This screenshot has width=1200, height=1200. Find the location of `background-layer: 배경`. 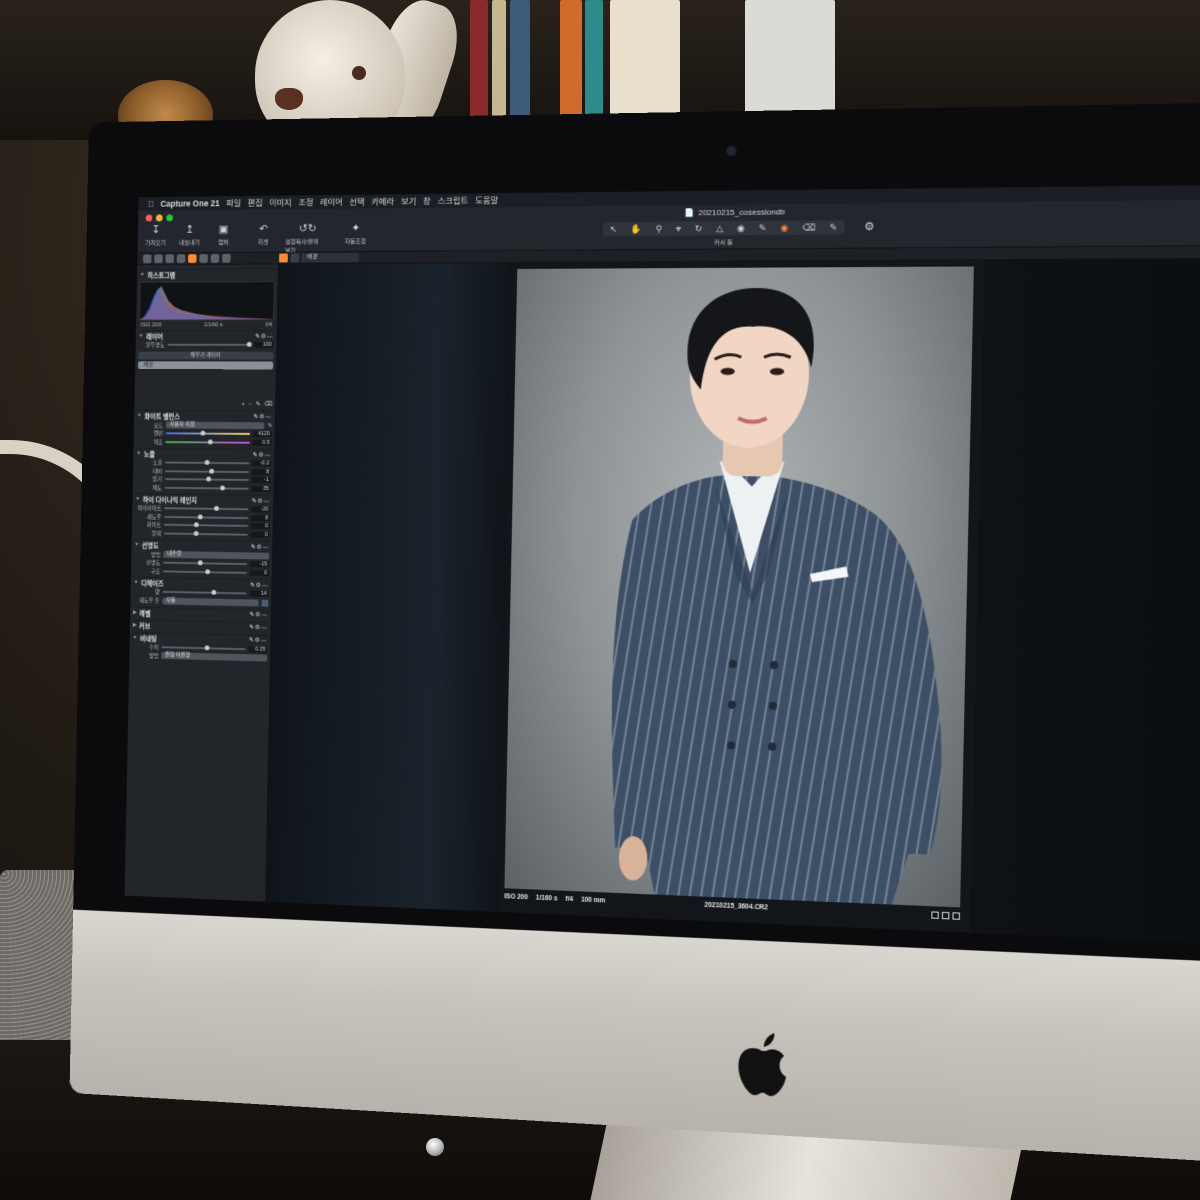

background-layer: 배경 is located at coordinates (206, 364).